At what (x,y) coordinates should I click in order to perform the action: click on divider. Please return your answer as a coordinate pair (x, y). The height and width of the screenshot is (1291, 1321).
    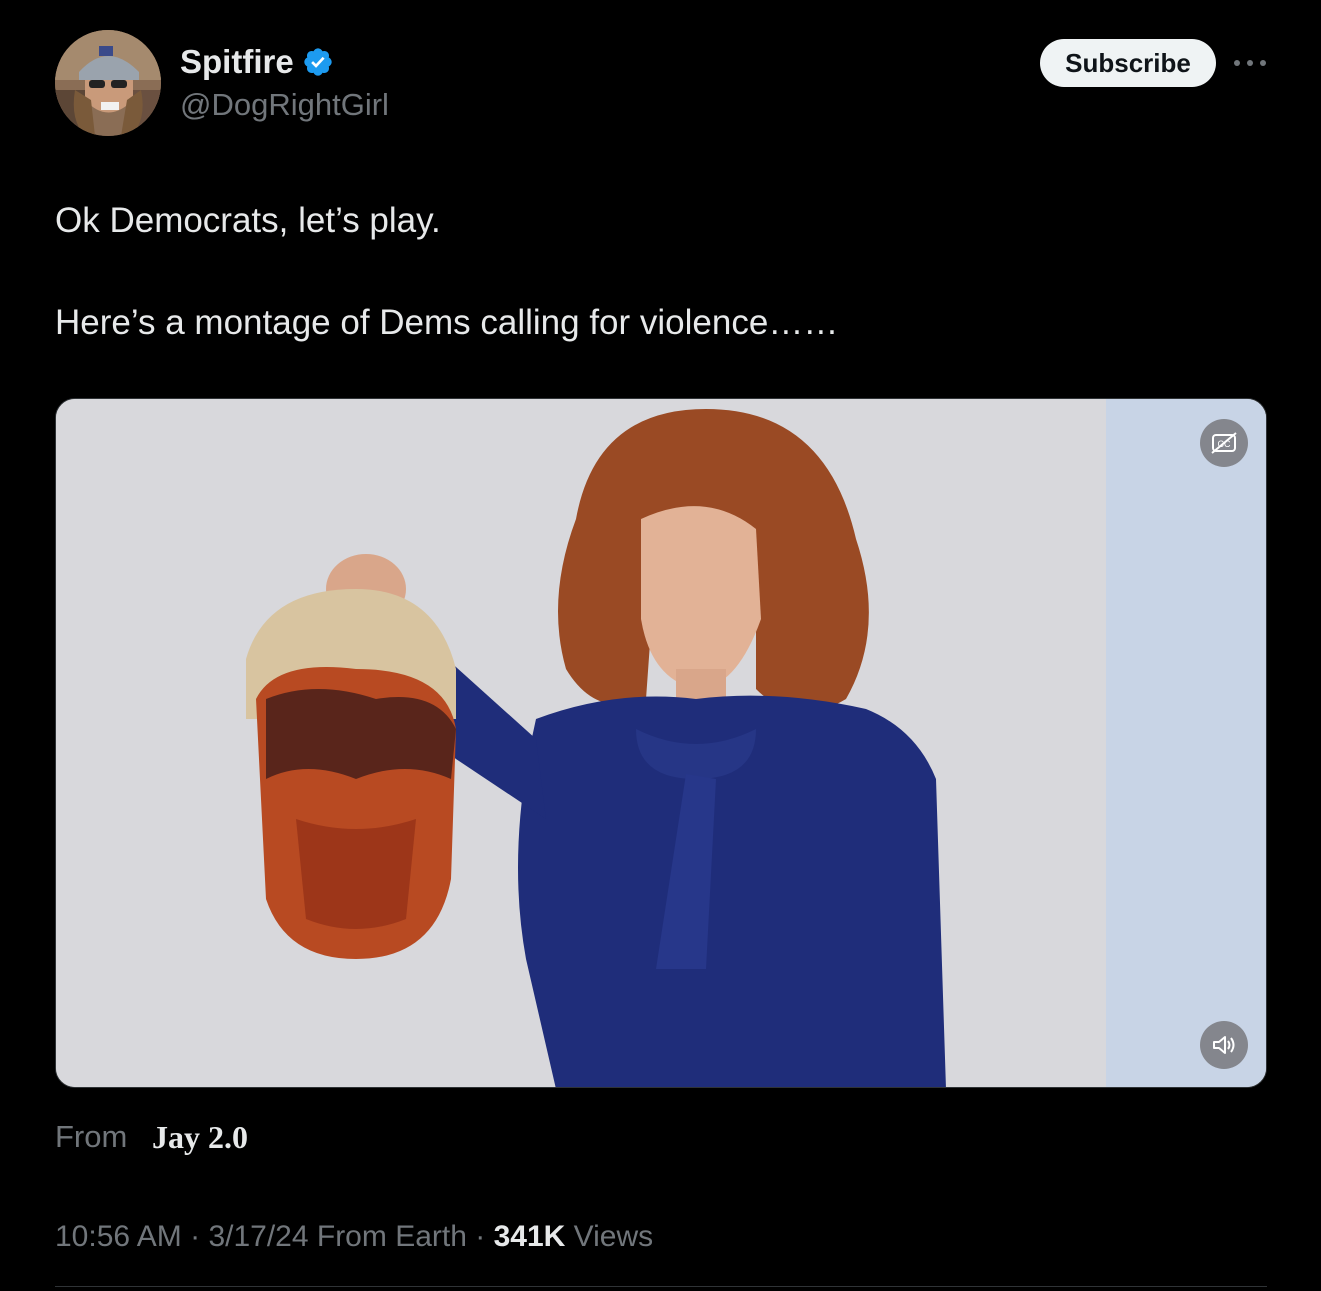
    Looking at the image, I should click on (661, 1286).